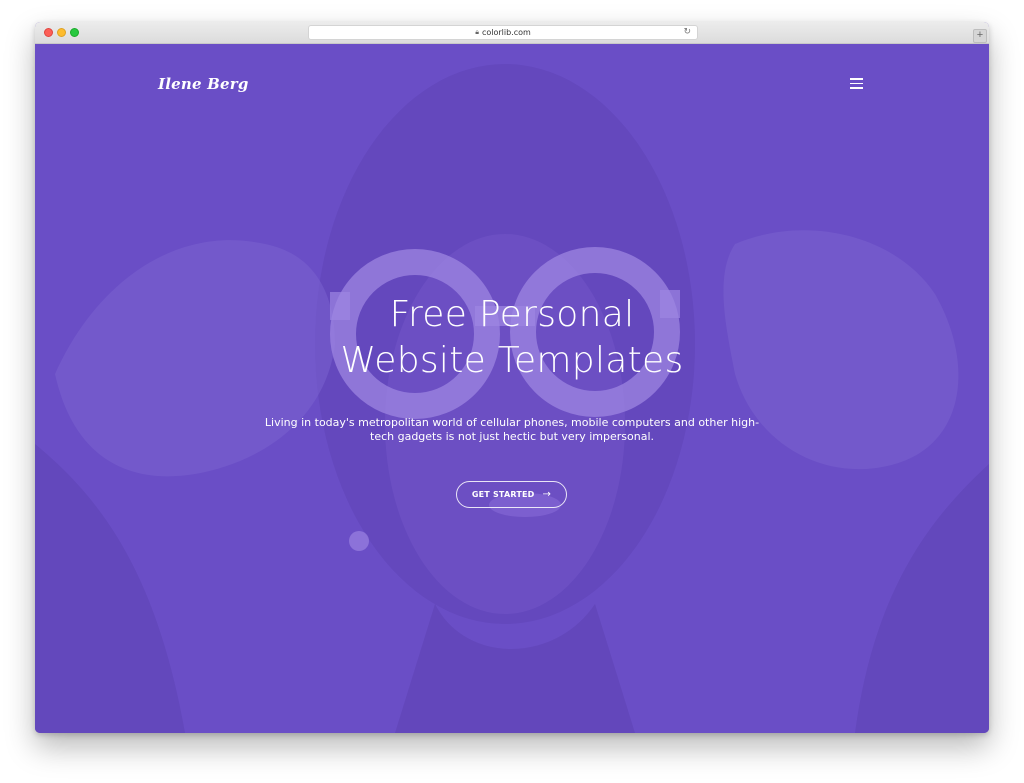 The height and width of the screenshot is (783, 1024). I want to click on close-window-button, so click(48, 32).